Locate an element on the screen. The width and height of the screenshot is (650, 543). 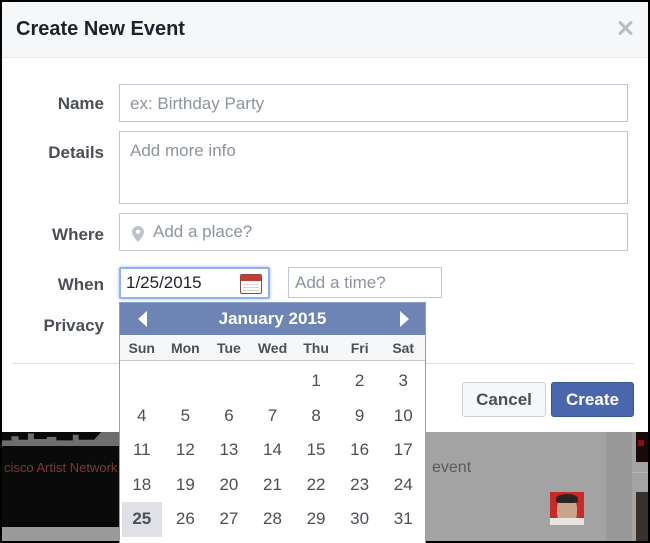
calendar-day: 29 is located at coordinates (316, 519).